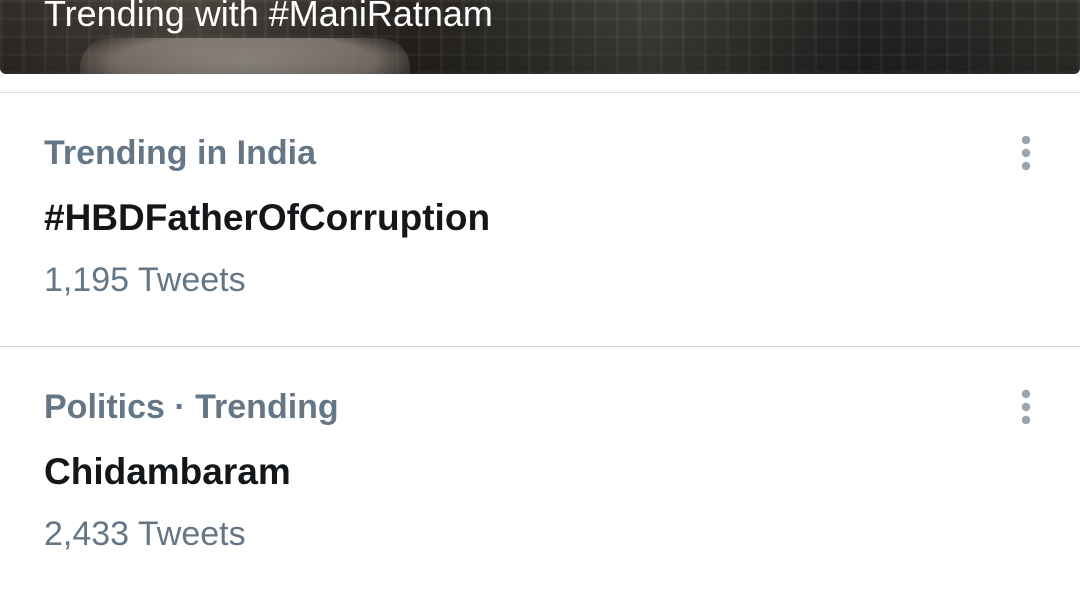 The width and height of the screenshot is (1080, 594). Describe the element at coordinates (191, 407) in the screenshot. I see `trend-context: Politics · Trending` at that location.